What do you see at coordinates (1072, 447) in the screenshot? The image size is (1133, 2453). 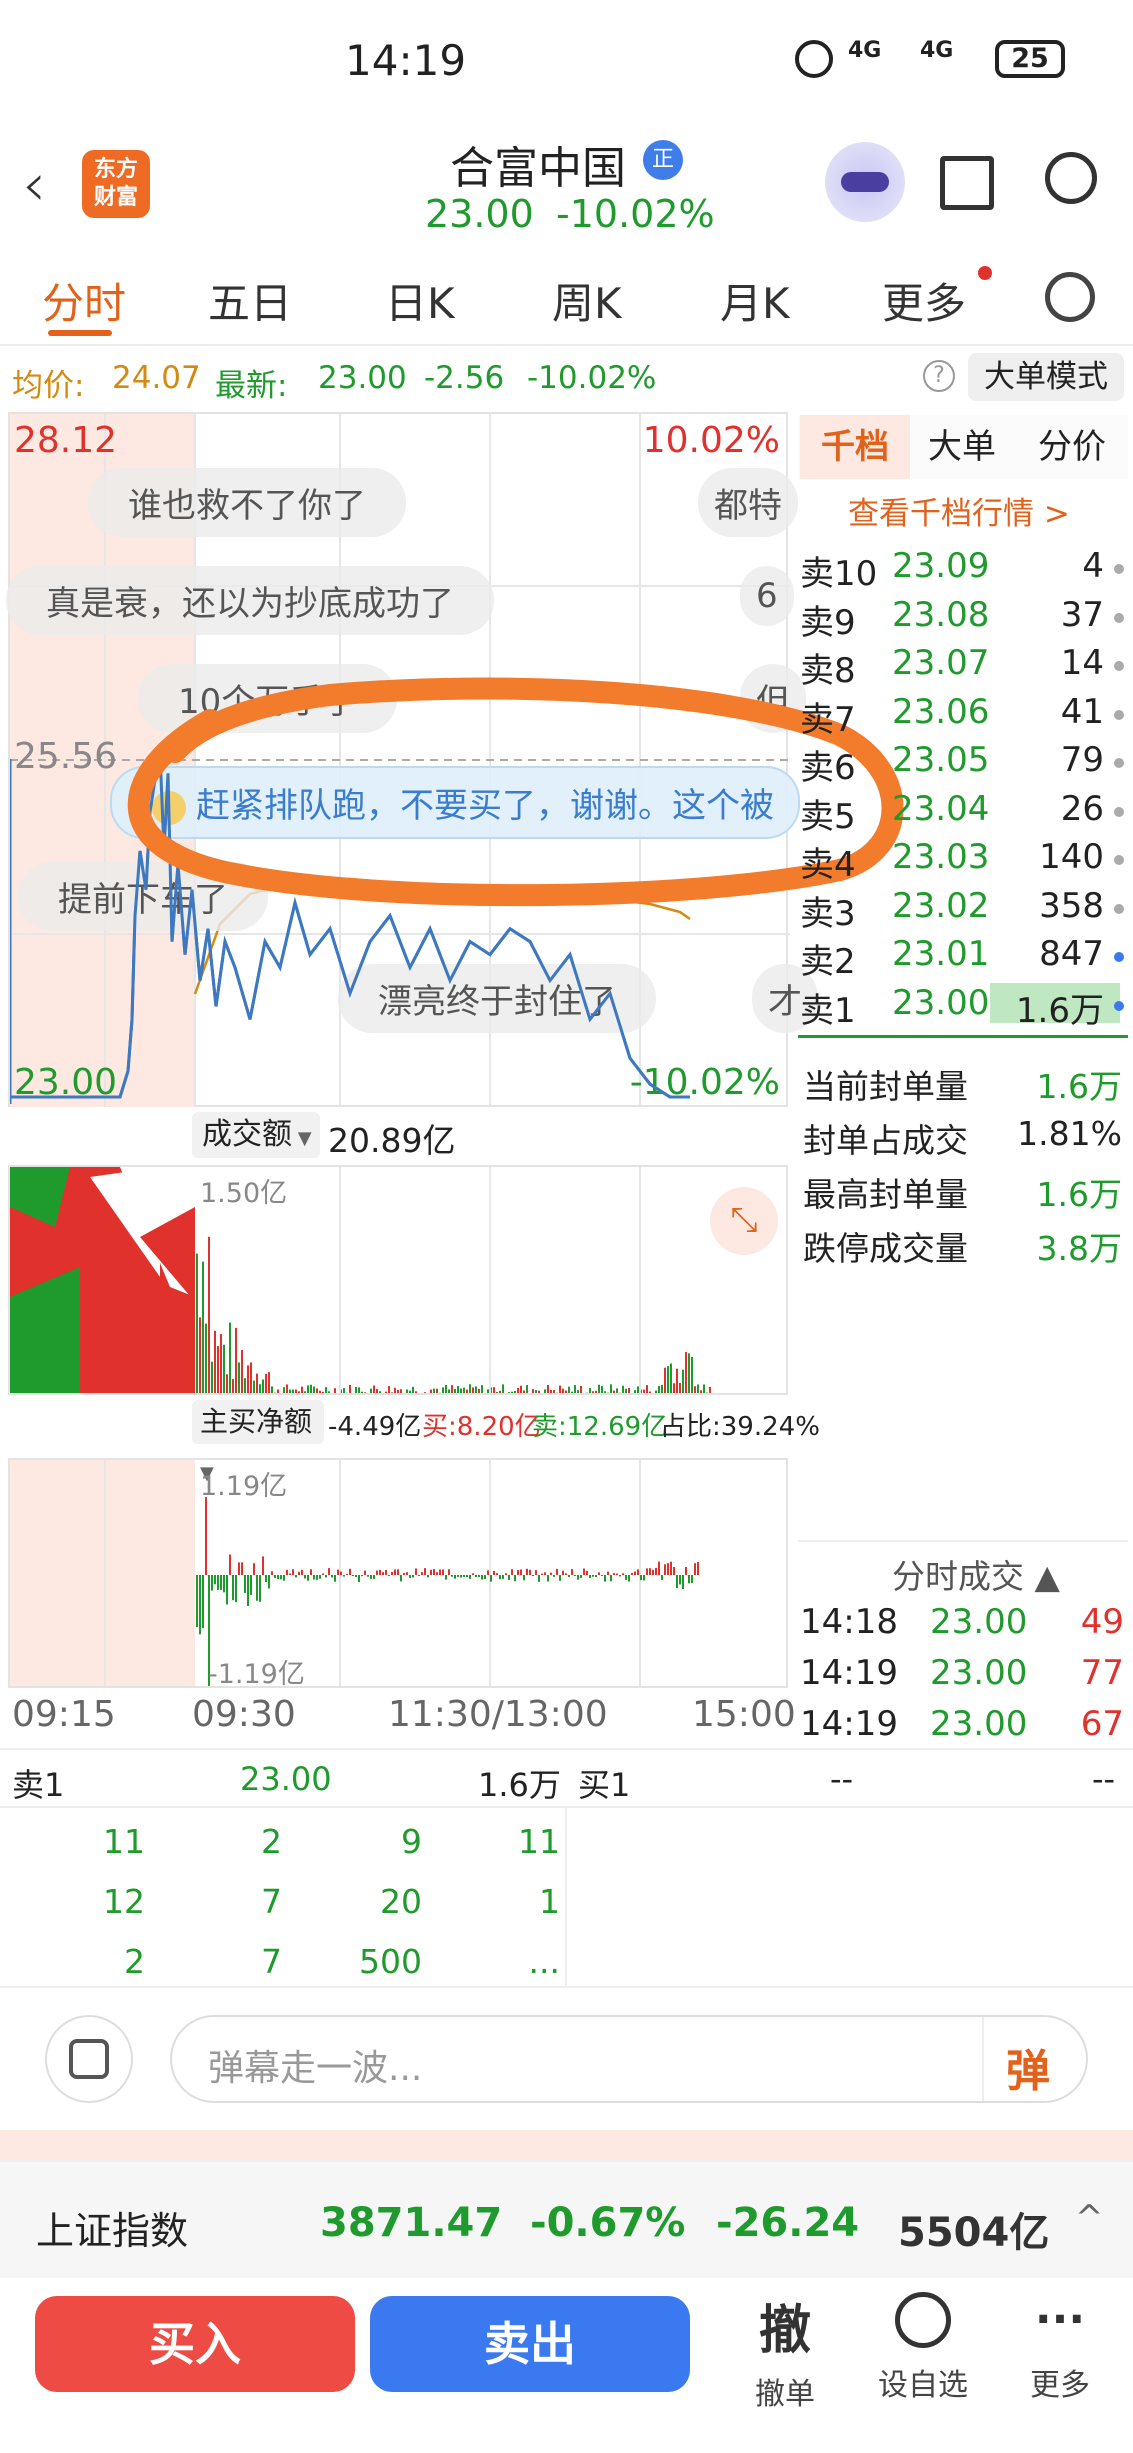 I see `tab-fenjia: 分价` at bounding box center [1072, 447].